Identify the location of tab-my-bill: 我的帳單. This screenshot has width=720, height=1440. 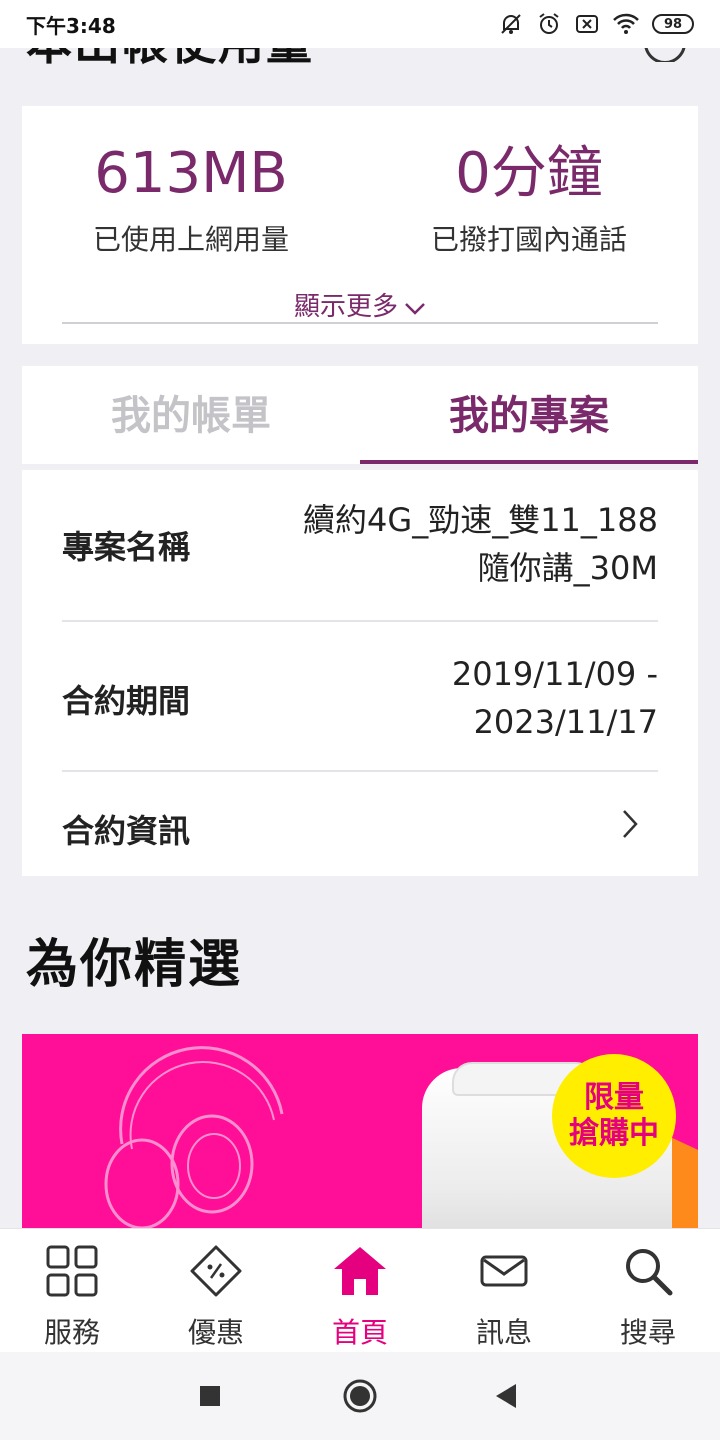
(191, 416).